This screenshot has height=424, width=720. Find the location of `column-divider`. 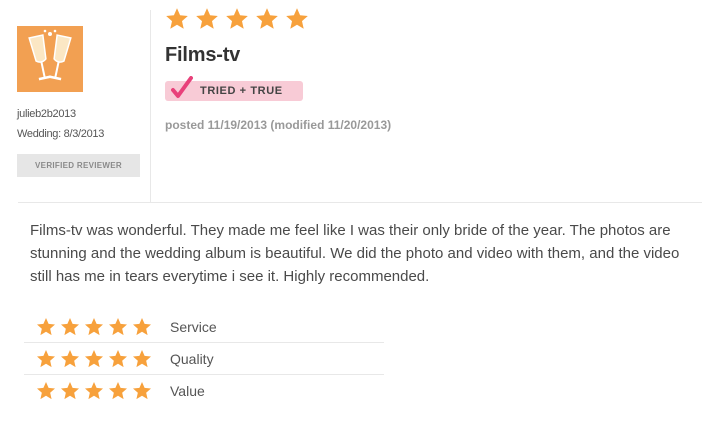

column-divider is located at coordinates (150, 106).